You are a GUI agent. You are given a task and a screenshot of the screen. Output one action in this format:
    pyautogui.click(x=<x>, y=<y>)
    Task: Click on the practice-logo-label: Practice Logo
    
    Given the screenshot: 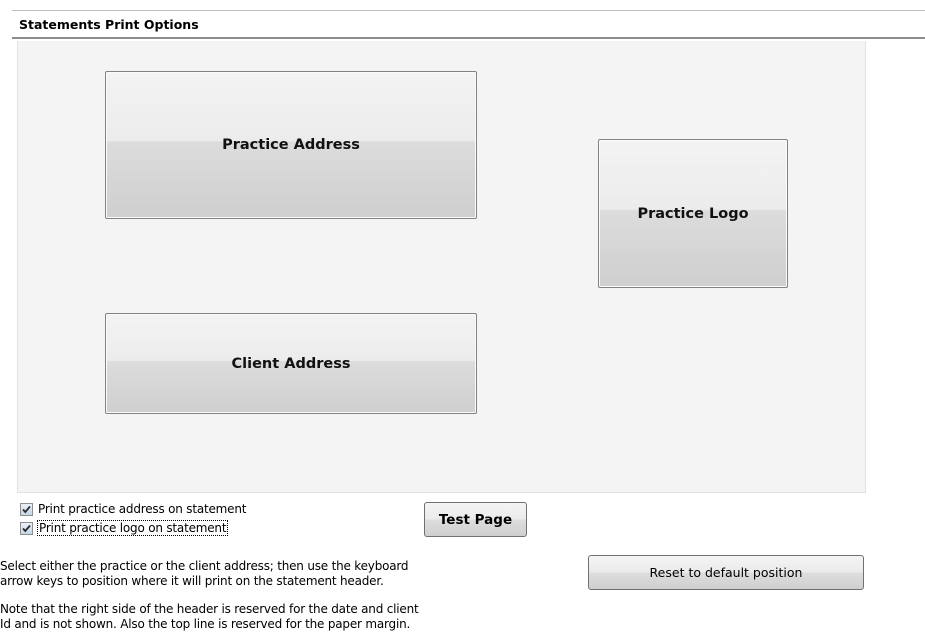 What is the action you would take?
    pyautogui.click(x=693, y=213)
    